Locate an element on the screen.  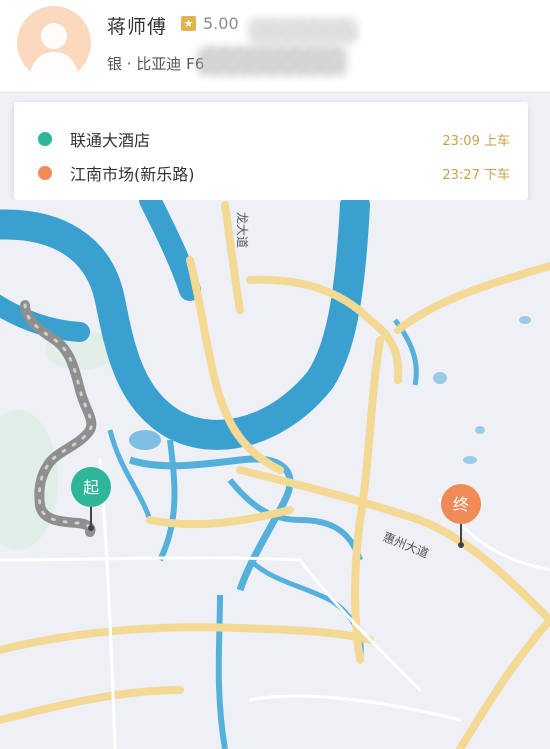
driver-header: 蒋师傅 ★ 5.00 银 · 比亚迪 F6 is located at coordinates (275, 46).